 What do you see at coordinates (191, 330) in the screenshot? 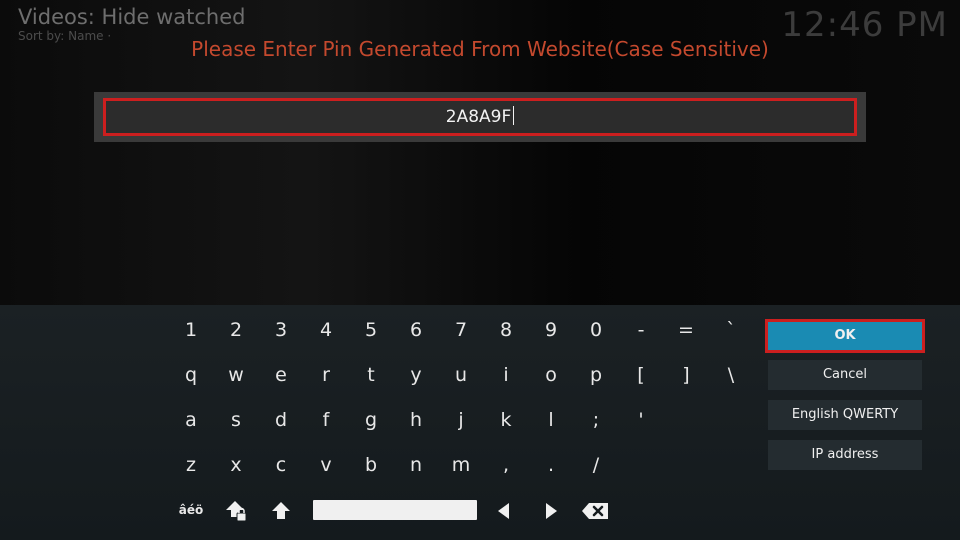
I see `key: 1` at bounding box center [191, 330].